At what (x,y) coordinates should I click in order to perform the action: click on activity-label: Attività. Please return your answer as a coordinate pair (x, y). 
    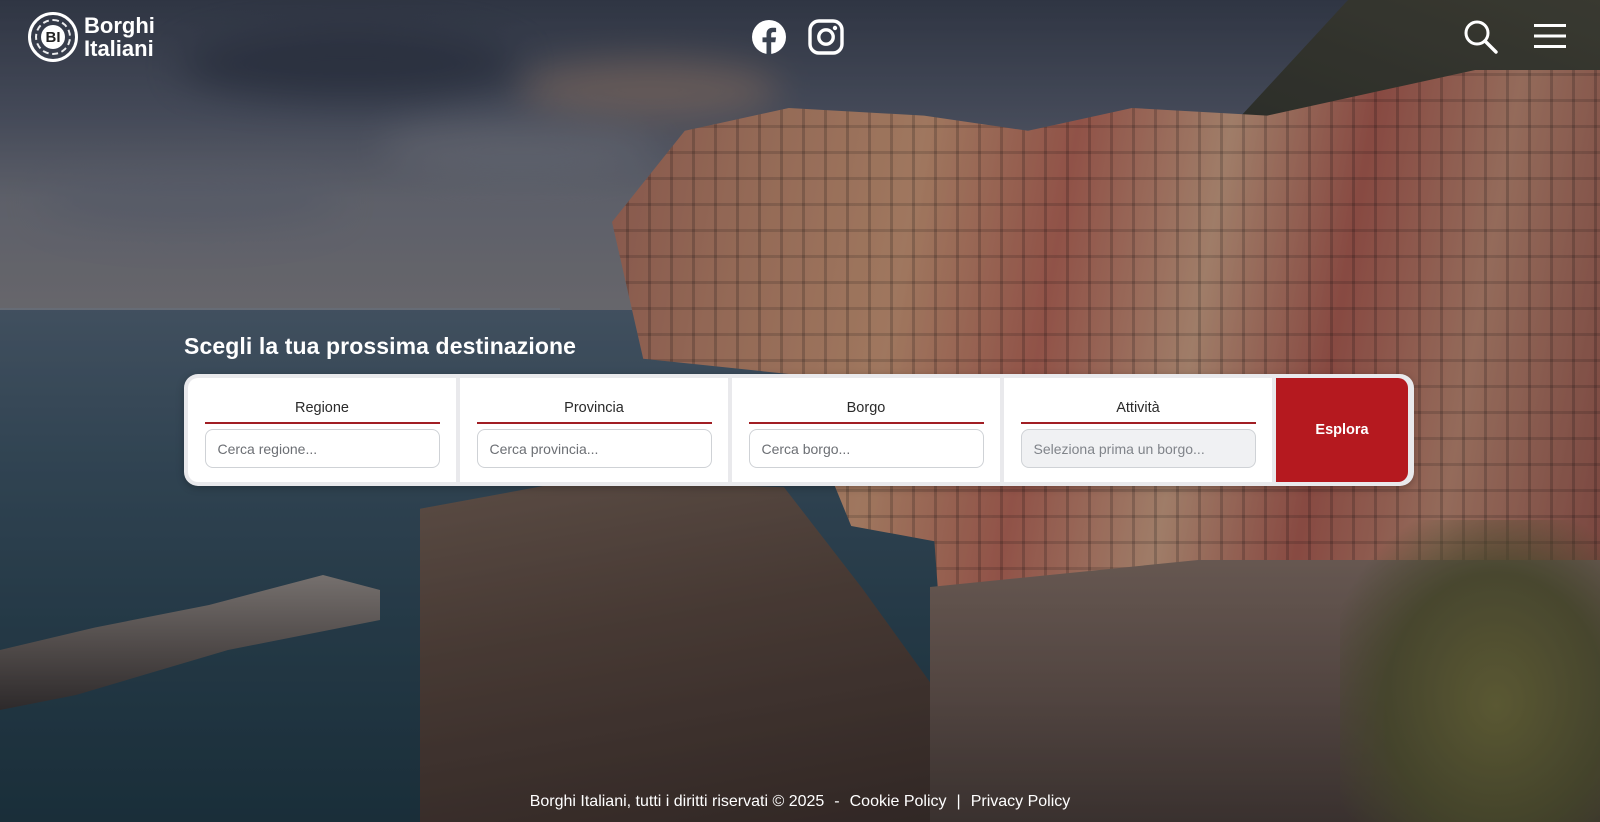
    Looking at the image, I should click on (1138, 412).